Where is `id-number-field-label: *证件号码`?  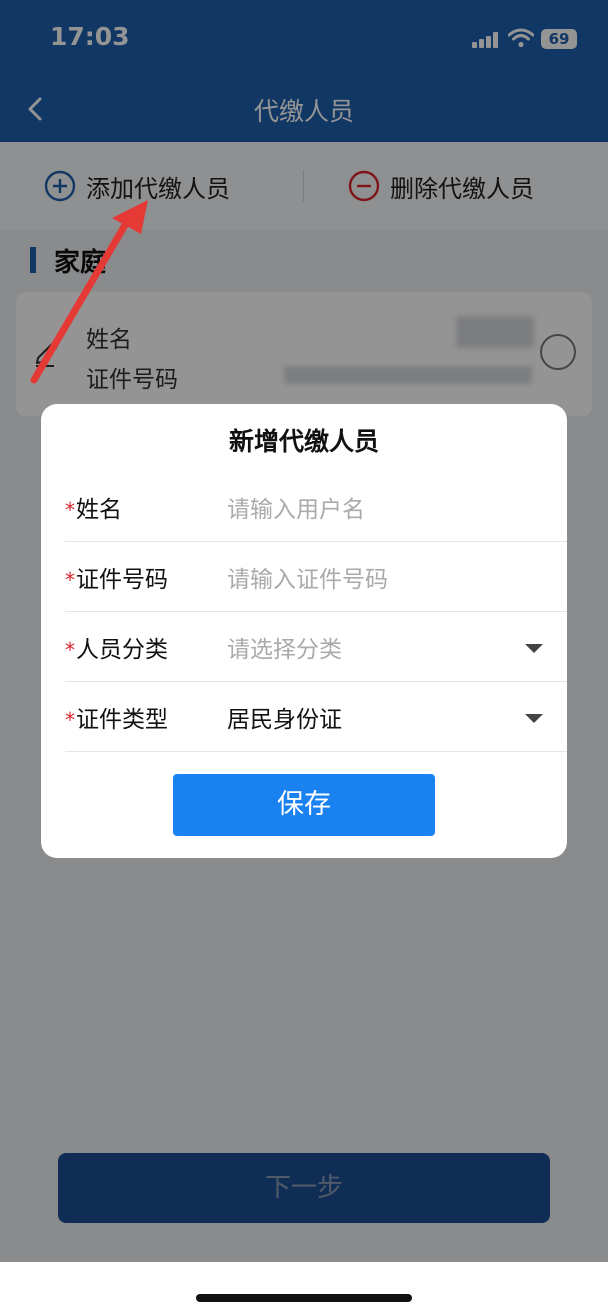 id-number-field-label: *证件号码 is located at coordinates (116, 580).